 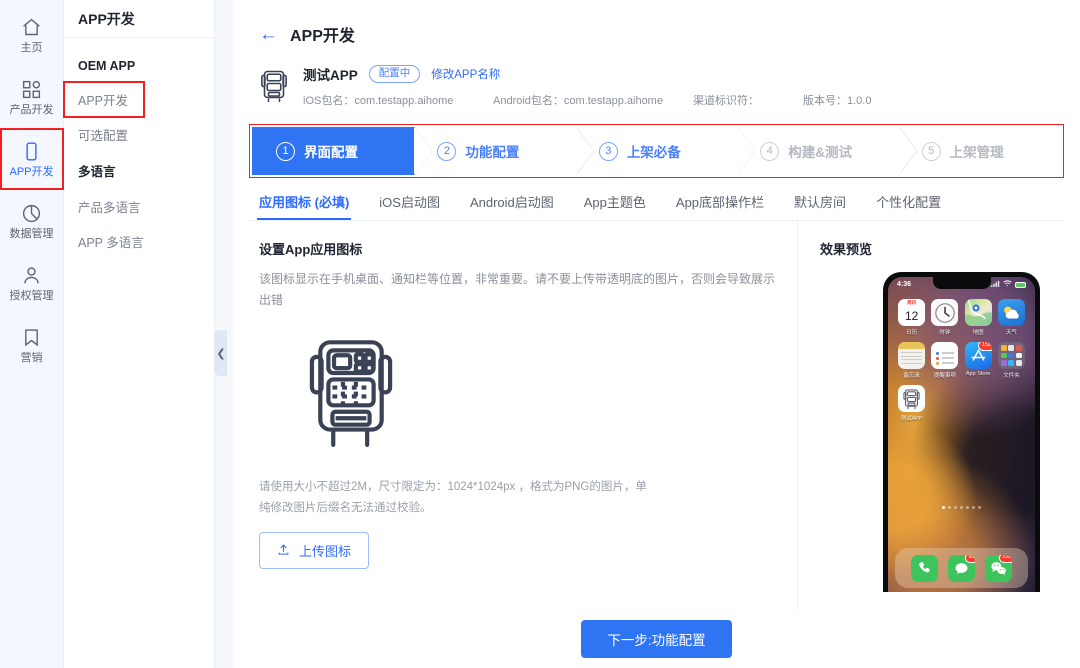 What do you see at coordinates (656, 23) in the screenshot?
I see `page-header: ← APP开发` at bounding box center [656, 23].